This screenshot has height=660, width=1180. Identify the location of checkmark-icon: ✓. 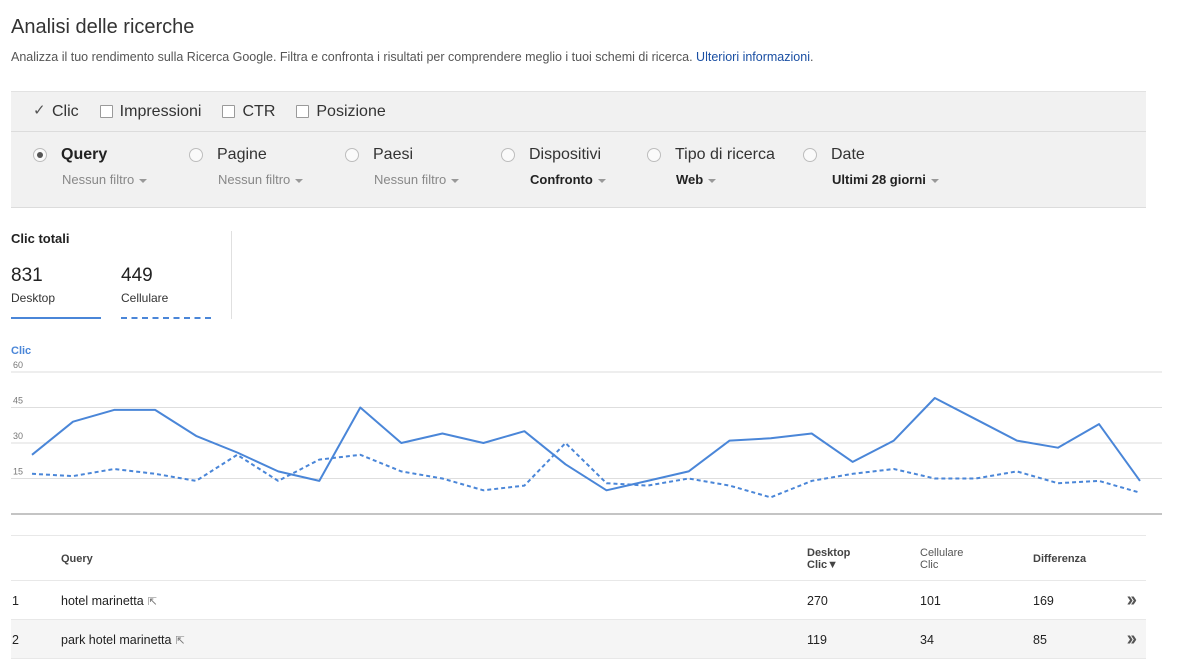
(39, 110).